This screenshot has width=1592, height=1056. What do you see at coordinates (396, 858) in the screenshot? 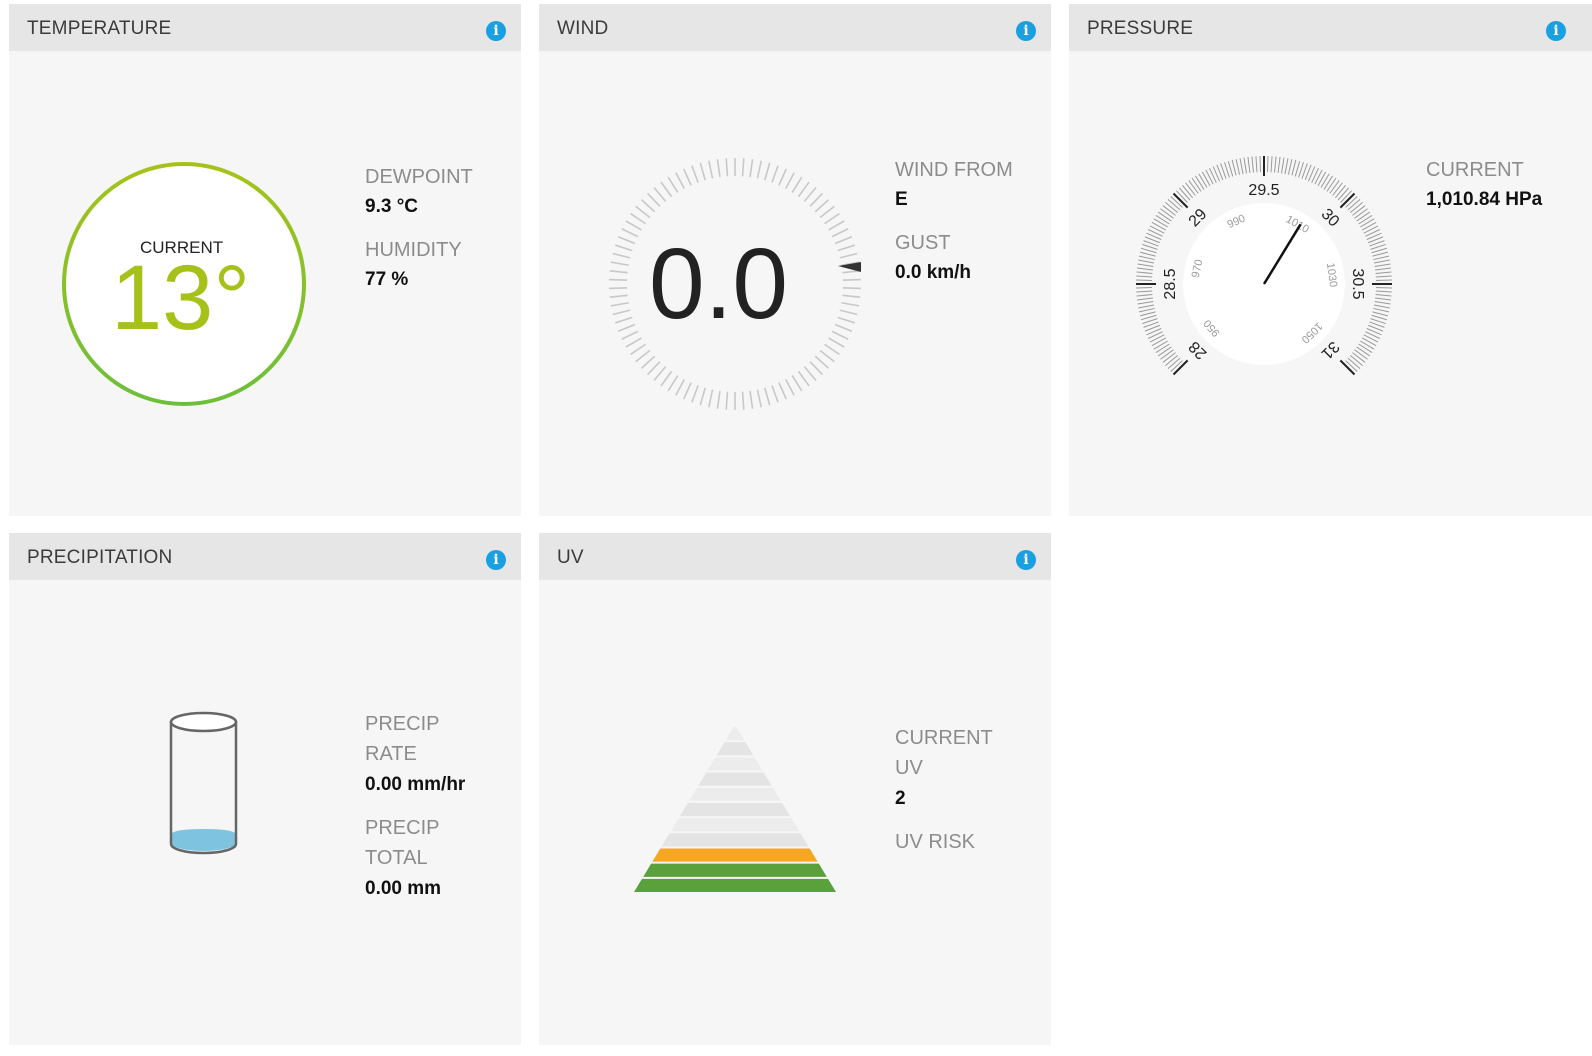
I see `precip-total-label-2: TOTAL` at bounding box center [396, 858].